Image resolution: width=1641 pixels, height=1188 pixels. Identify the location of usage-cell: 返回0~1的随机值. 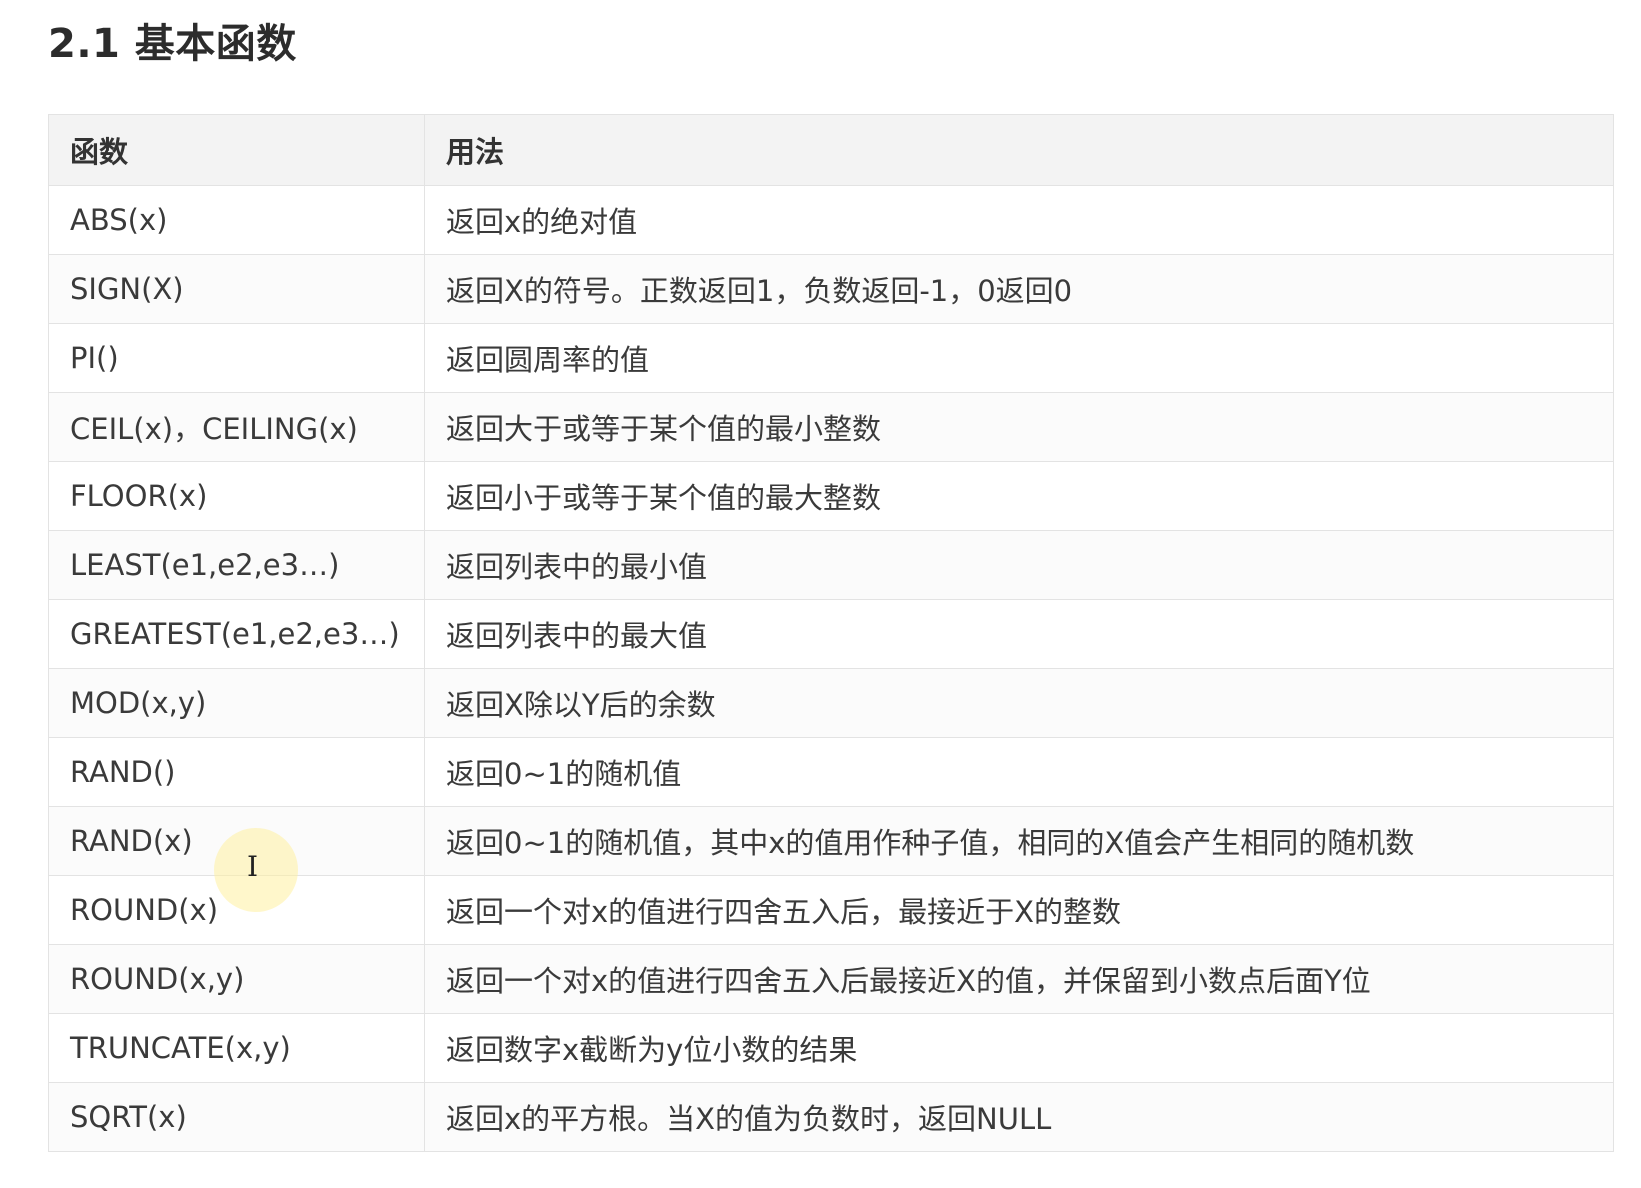
(1019, 772).